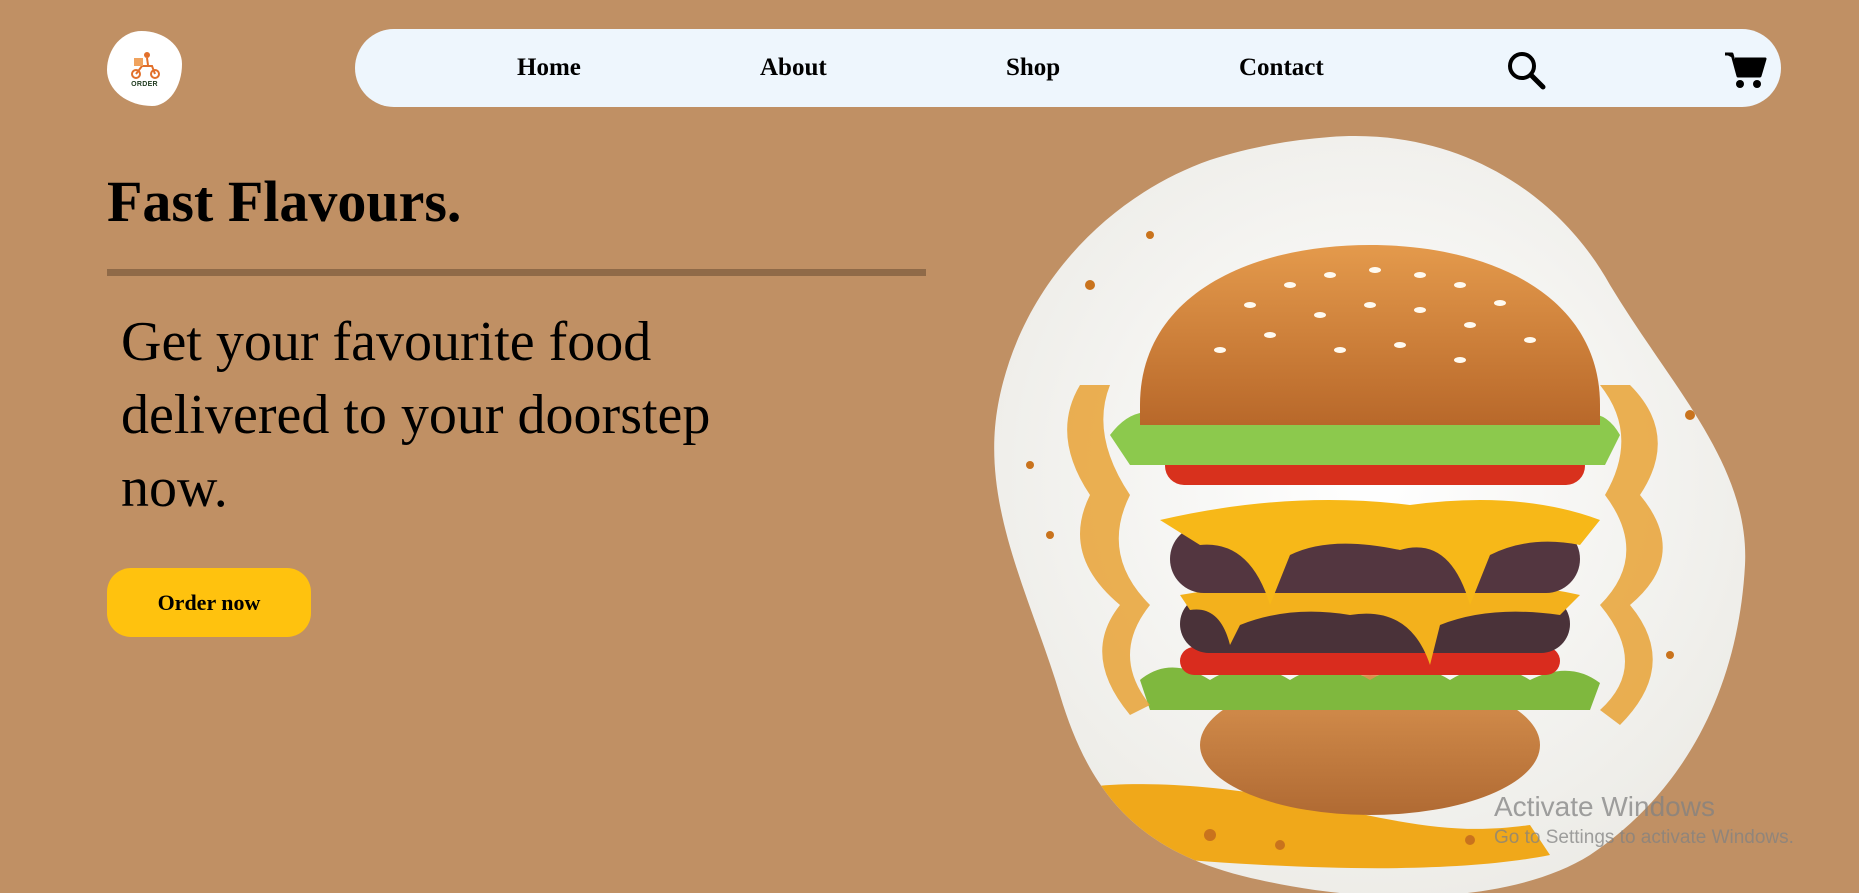 The height and width of the screenshot is (893, 1859). What do you see at coordinates (1281, 68) in the screenshot?
I see `nav-link-contact: Contact` at bounding box center [1281, 68].